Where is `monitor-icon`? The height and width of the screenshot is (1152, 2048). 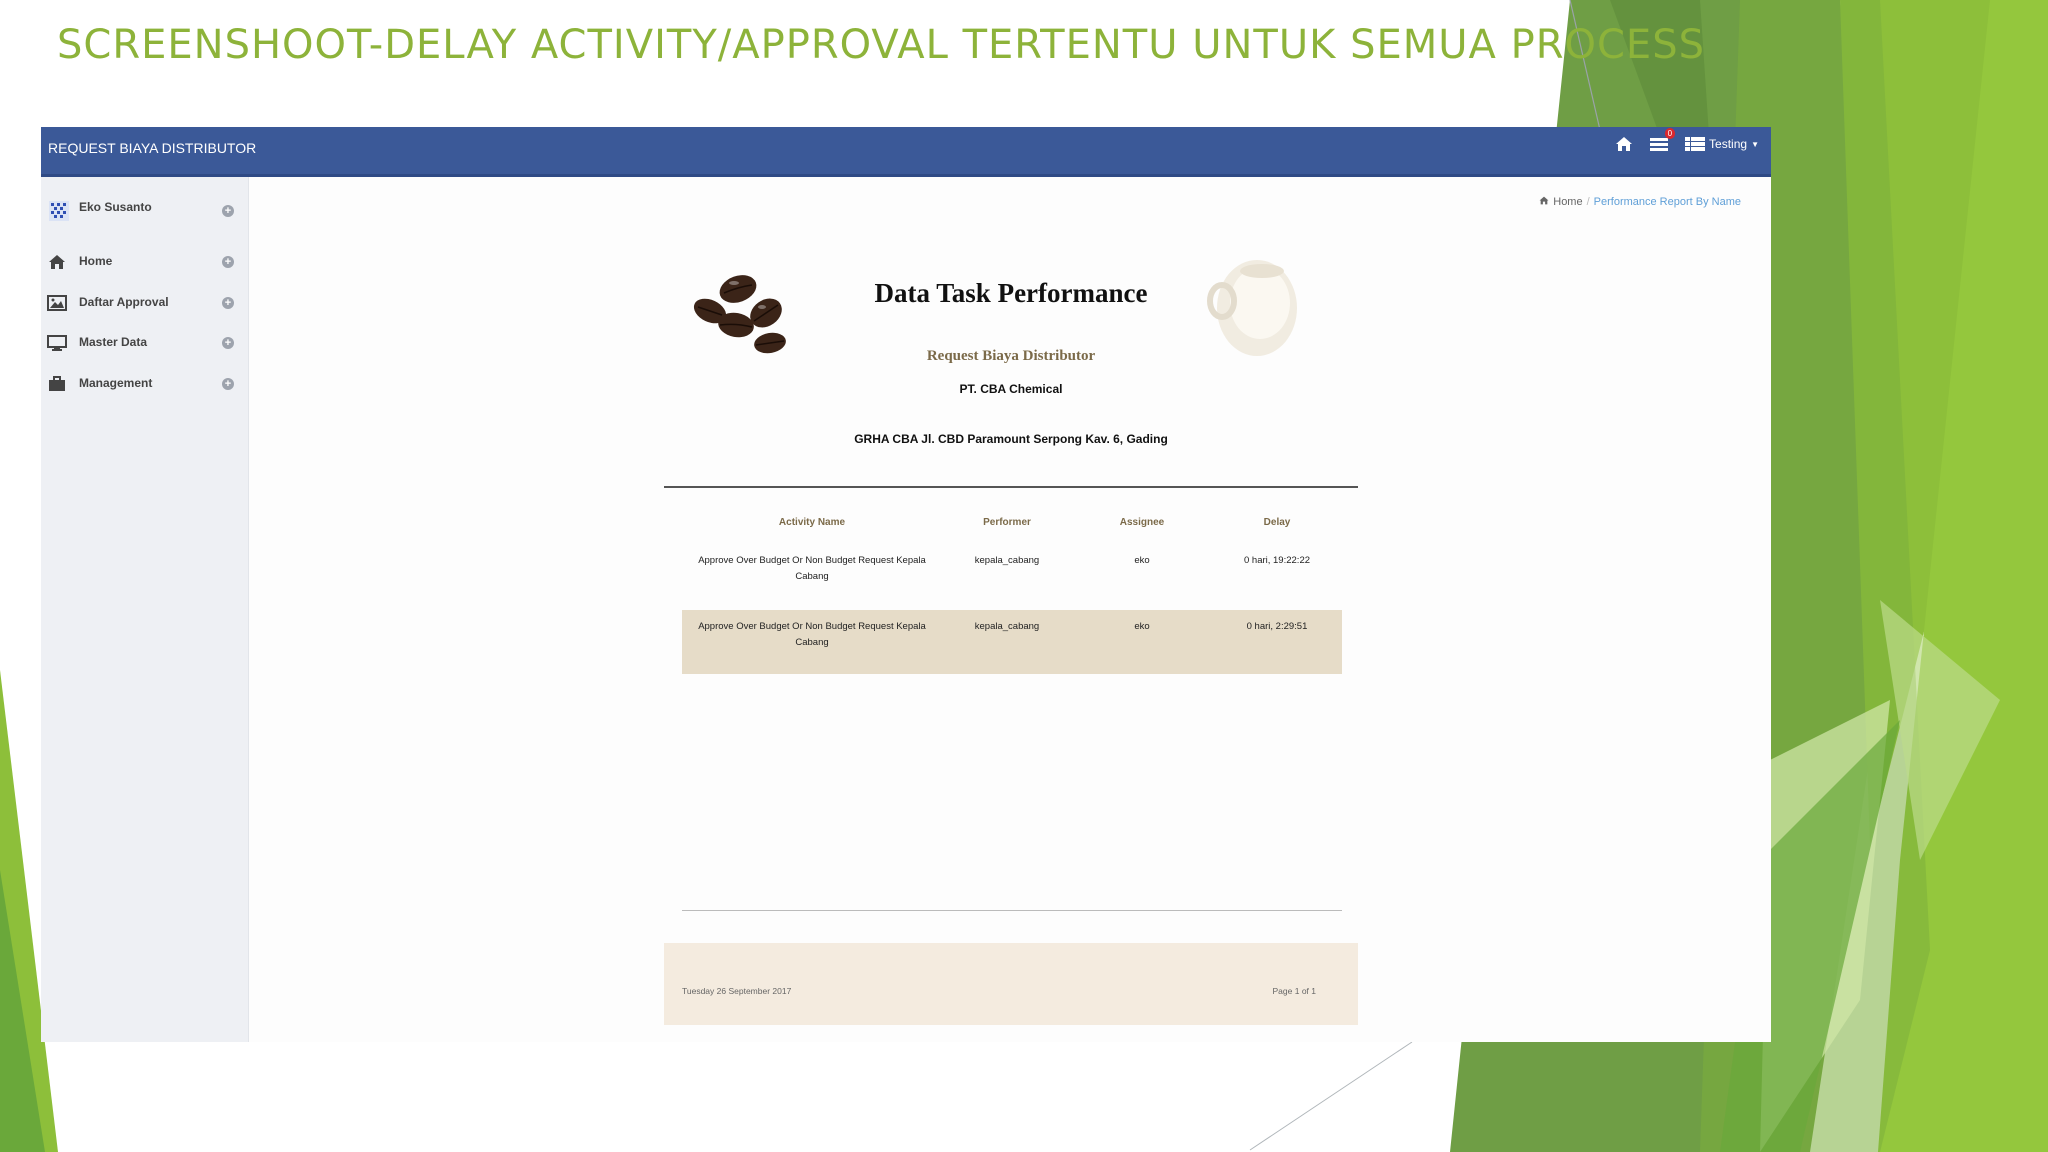
monitor-icon is located at coordinates (57, 343).